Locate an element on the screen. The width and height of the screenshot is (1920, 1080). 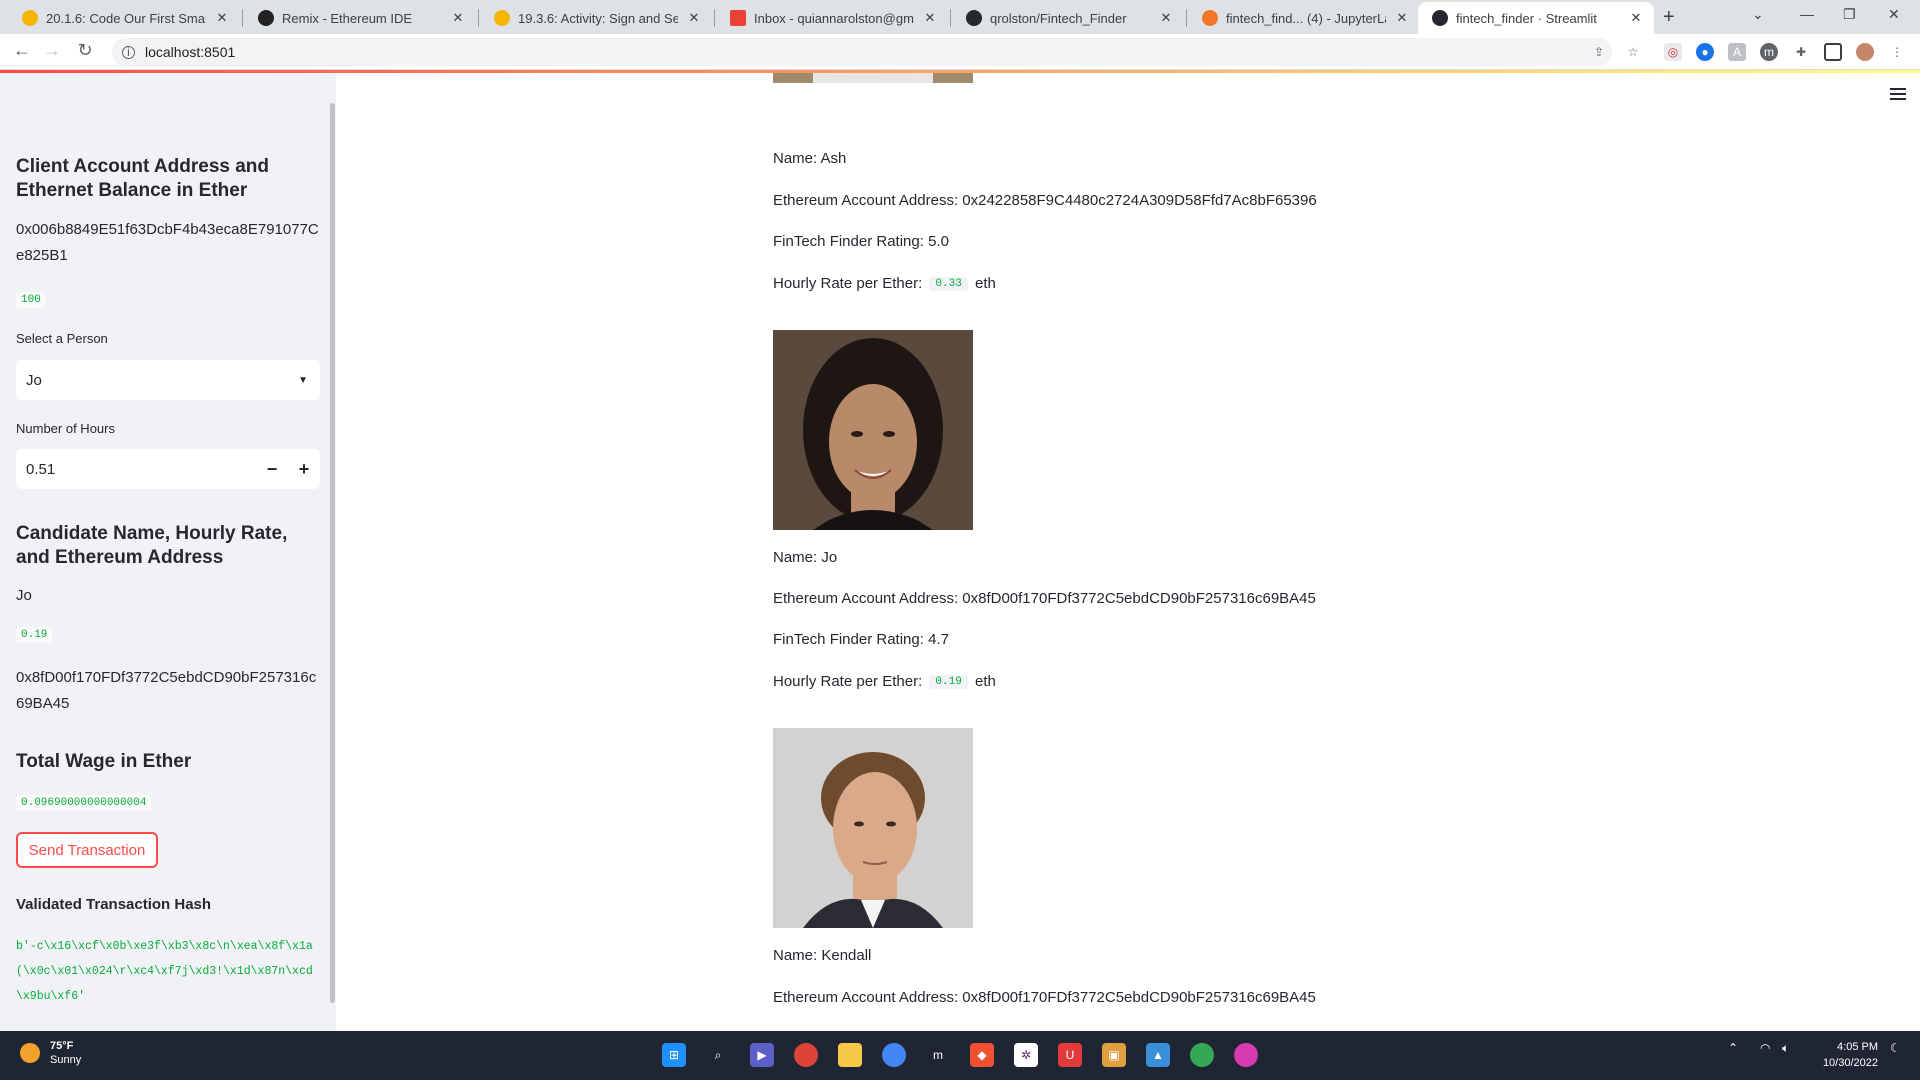
decrement-button: − is located at coordinates (272, 469).